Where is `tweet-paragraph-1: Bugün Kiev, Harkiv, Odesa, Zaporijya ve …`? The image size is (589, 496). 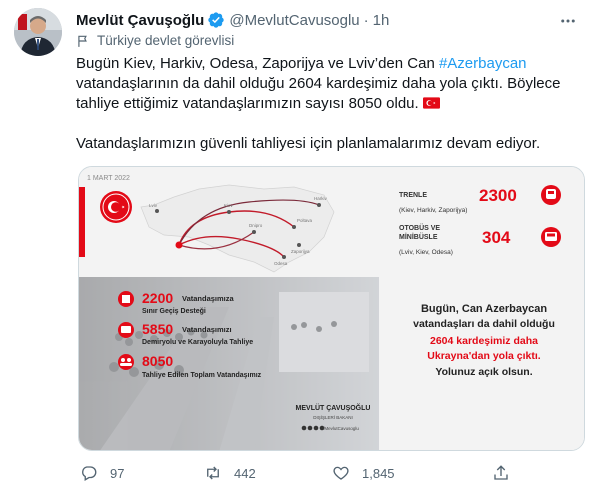 tweet-paragraph-1: Bugün Kiev, Harkiv, Odesa, Zaporijya ve … is located at coordinates (328, 84).